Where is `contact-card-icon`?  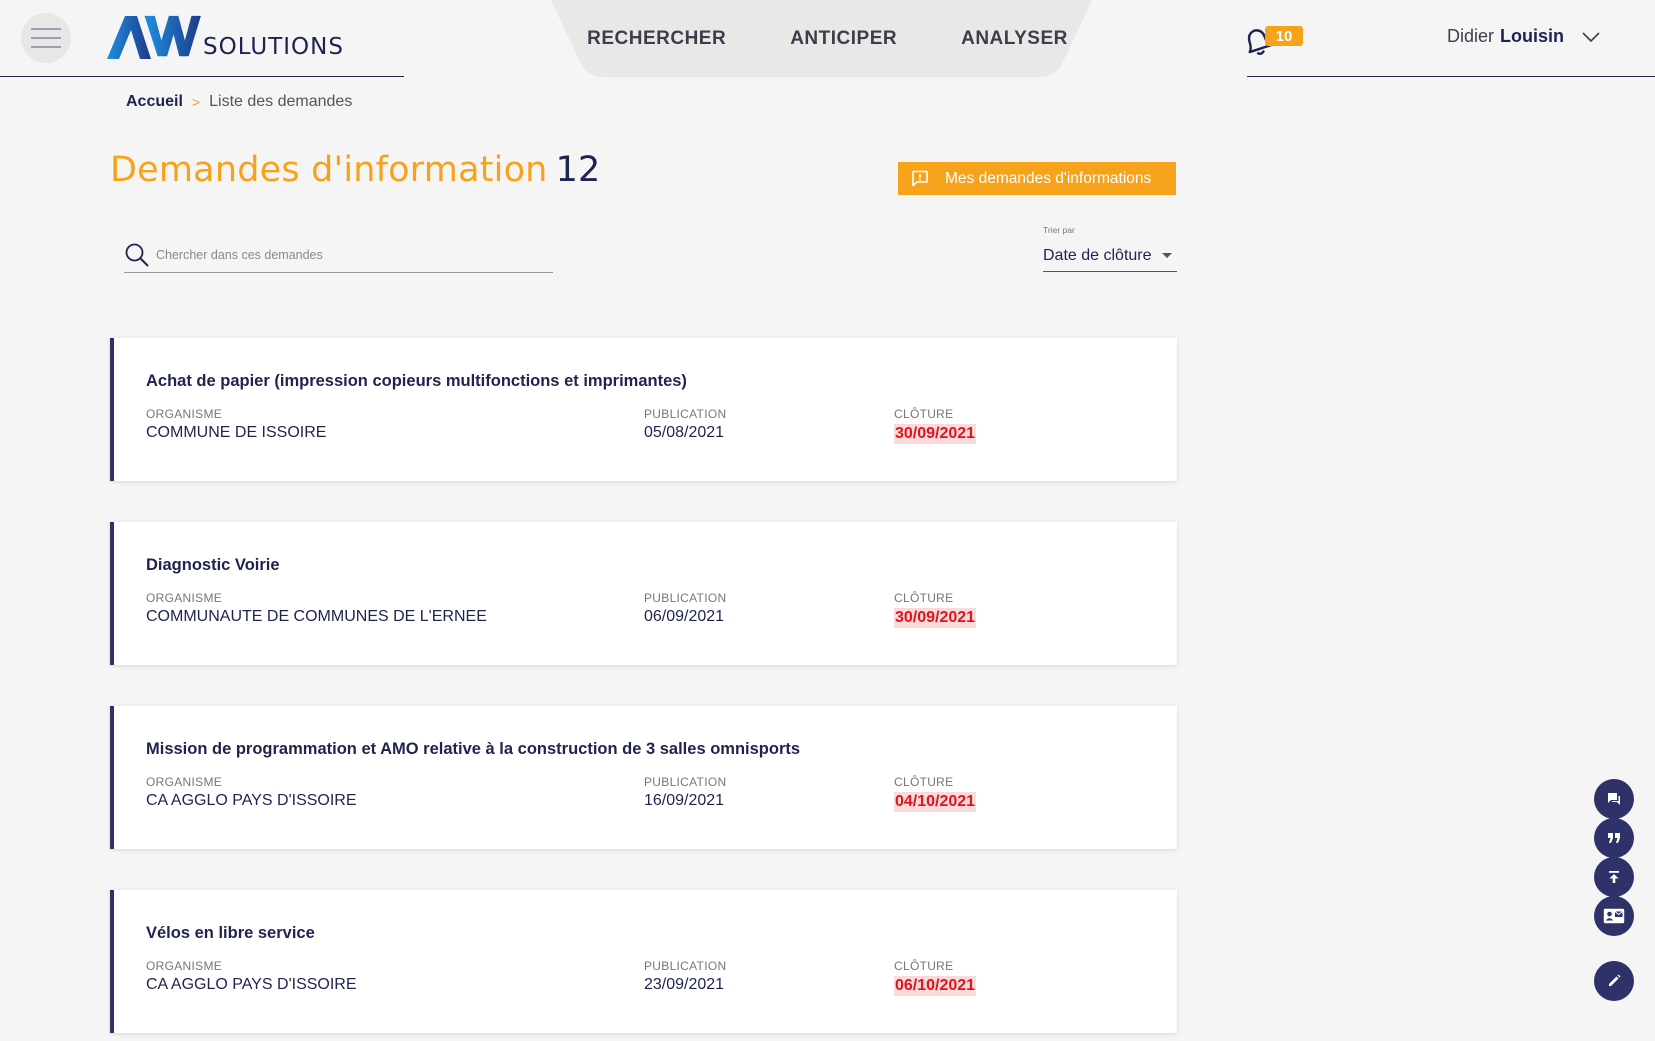 contact-card-icon is located at coordinates (1614, 916).